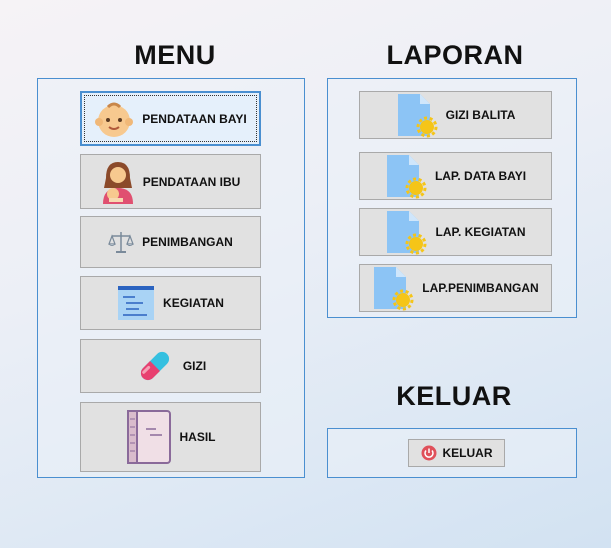 The height and width of the screenshot is (548, 611). I want to click on menu-title: MENU, so click(175, 55).